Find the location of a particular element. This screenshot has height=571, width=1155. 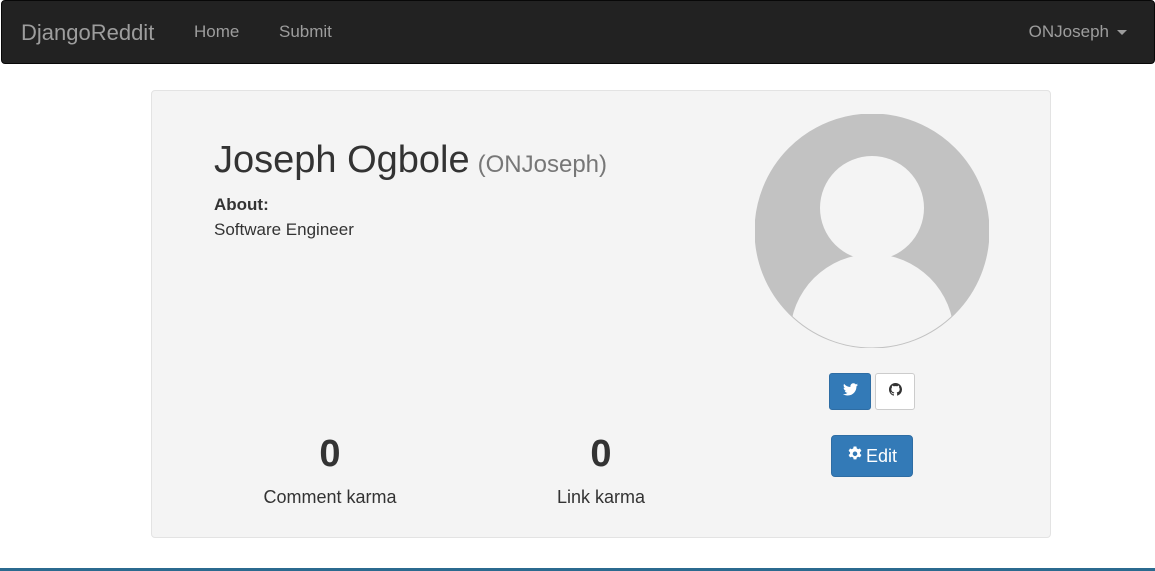

username: (ONJoseph) is located at coordinates (542, 164).